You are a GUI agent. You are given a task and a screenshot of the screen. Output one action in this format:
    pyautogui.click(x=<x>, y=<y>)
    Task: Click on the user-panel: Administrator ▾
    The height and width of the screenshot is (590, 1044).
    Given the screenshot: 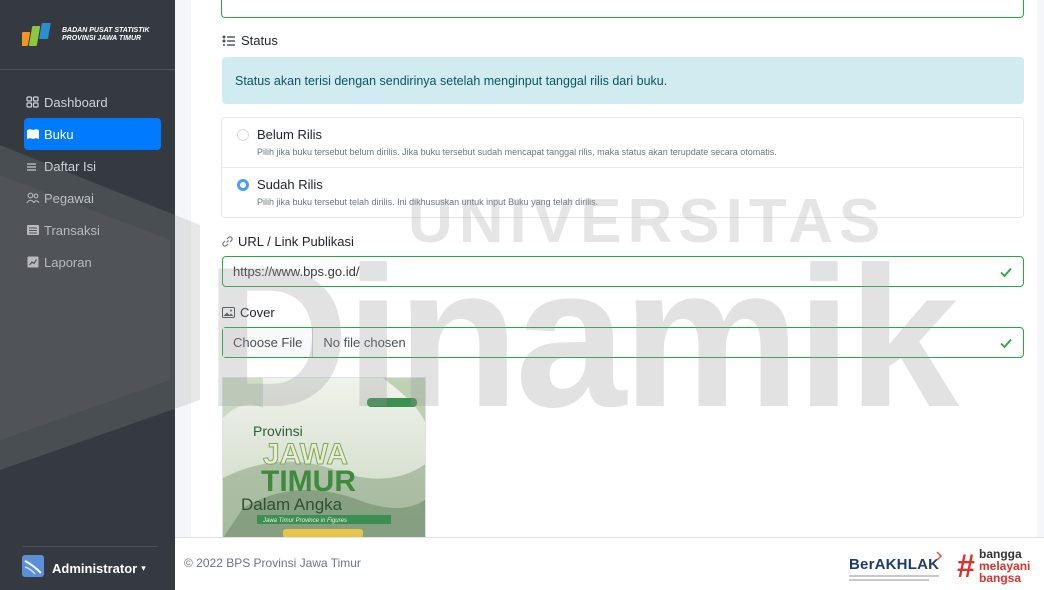 What is the action you would take?
    pyautogui.click(x=89, y=568)
    